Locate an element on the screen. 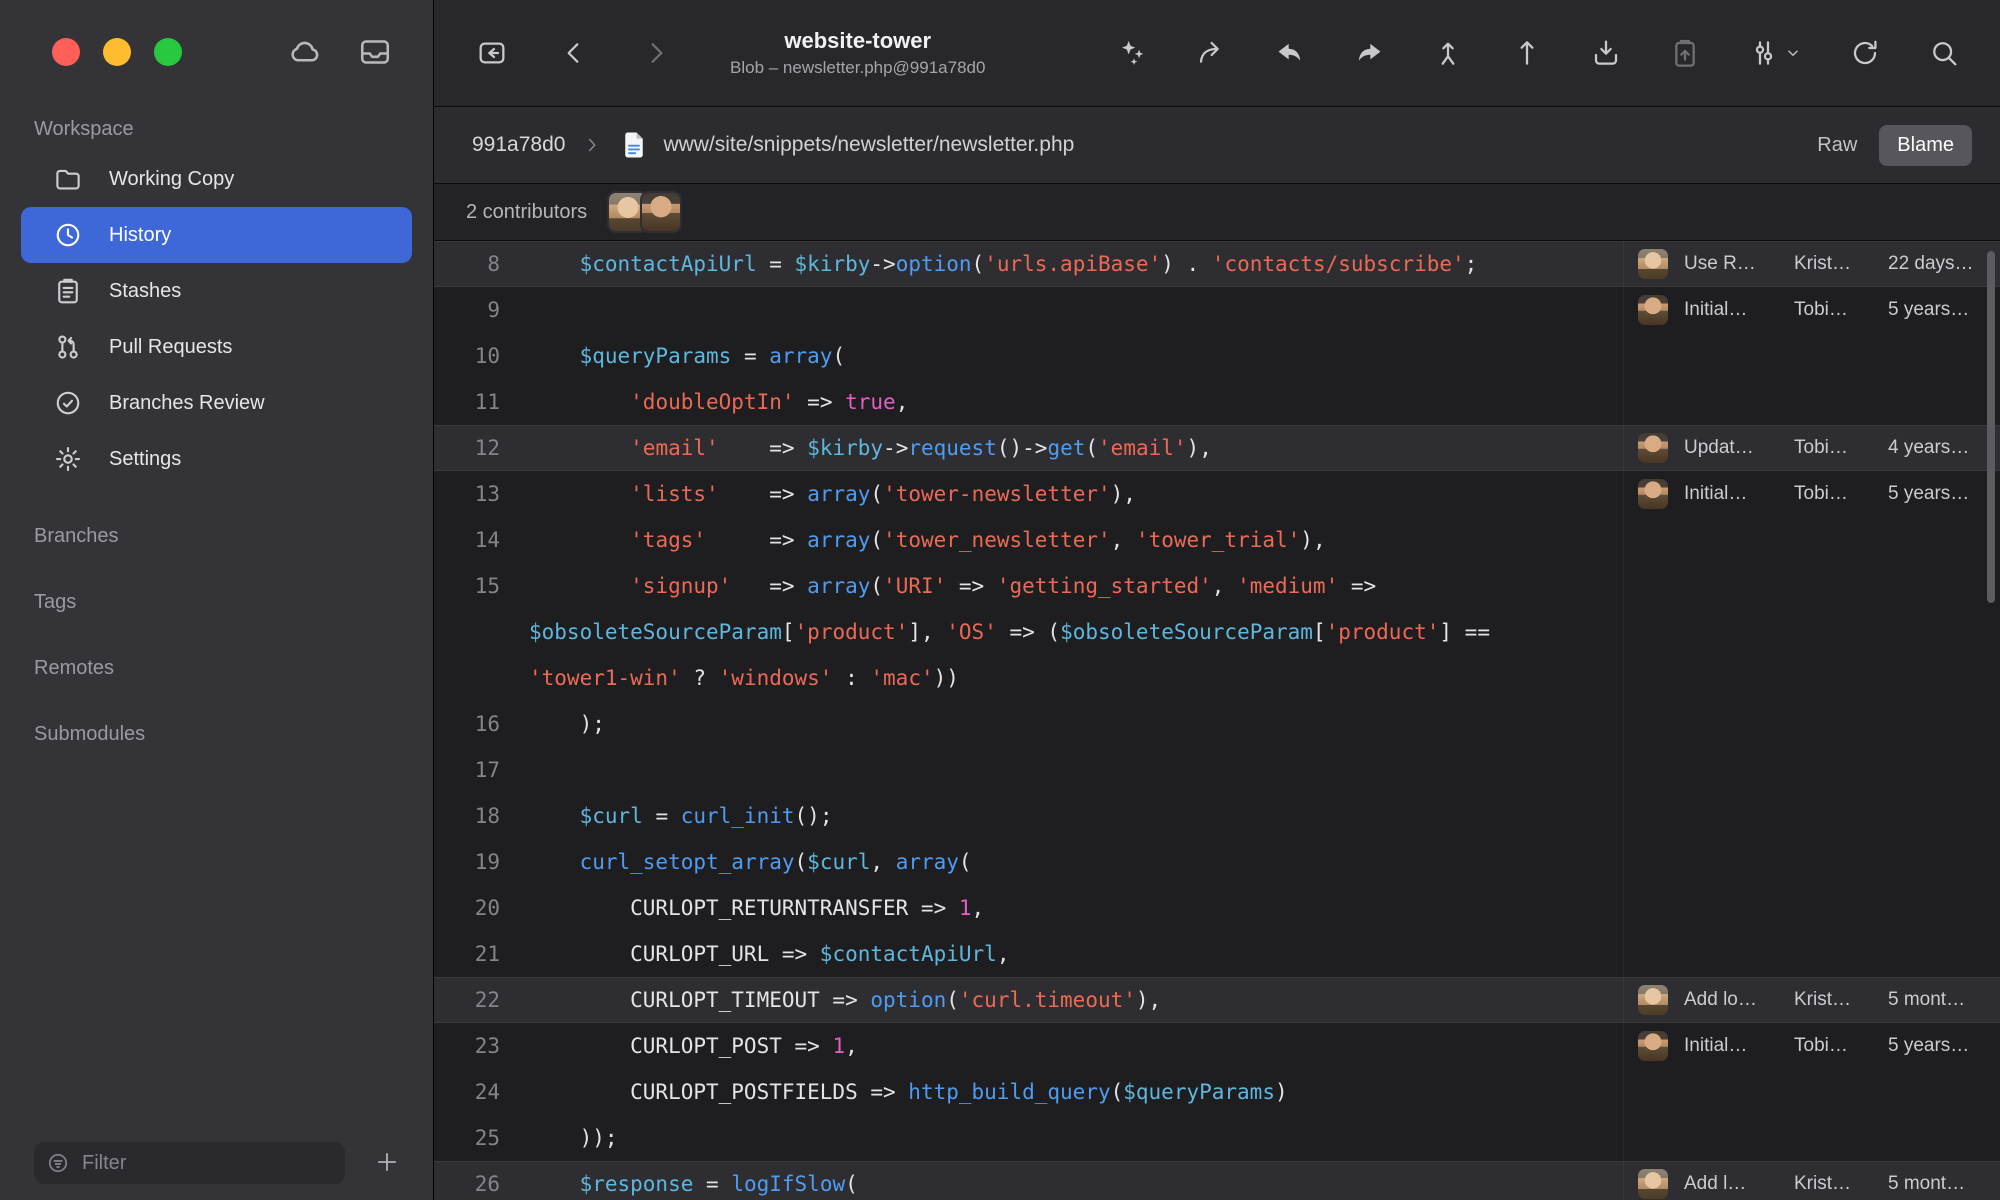 The width and height of the screenshot is (2000, 1200). back-button is located at coordinates (574, 53).